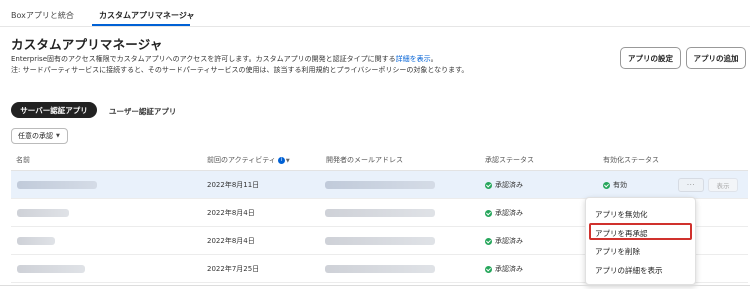 This screenshot has height=289, width=750. I want to click on table-row: 2022年8月11日 承認済み 有効 ··· 表示, so click(379, 185).